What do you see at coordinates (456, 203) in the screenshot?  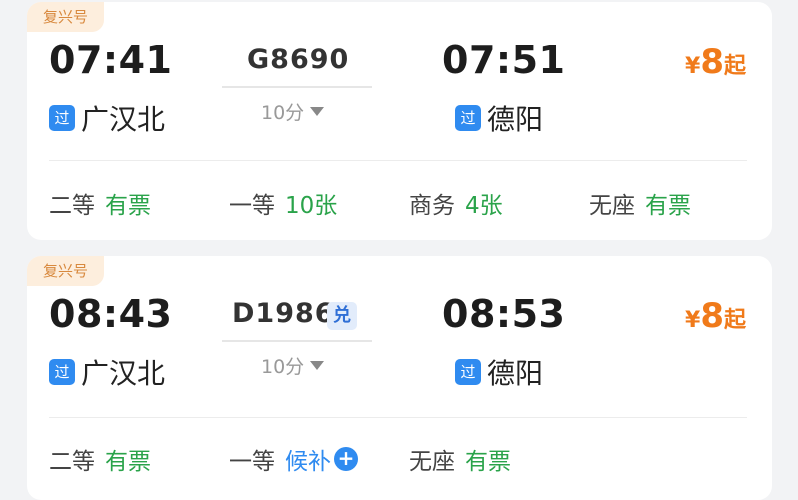 I see `seat-business-class: 商务 4张` at bounding box center [456, 203].